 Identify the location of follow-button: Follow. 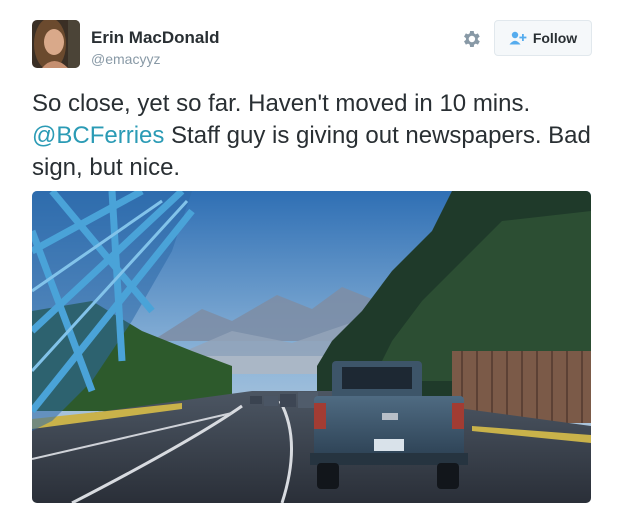
(543, 38).